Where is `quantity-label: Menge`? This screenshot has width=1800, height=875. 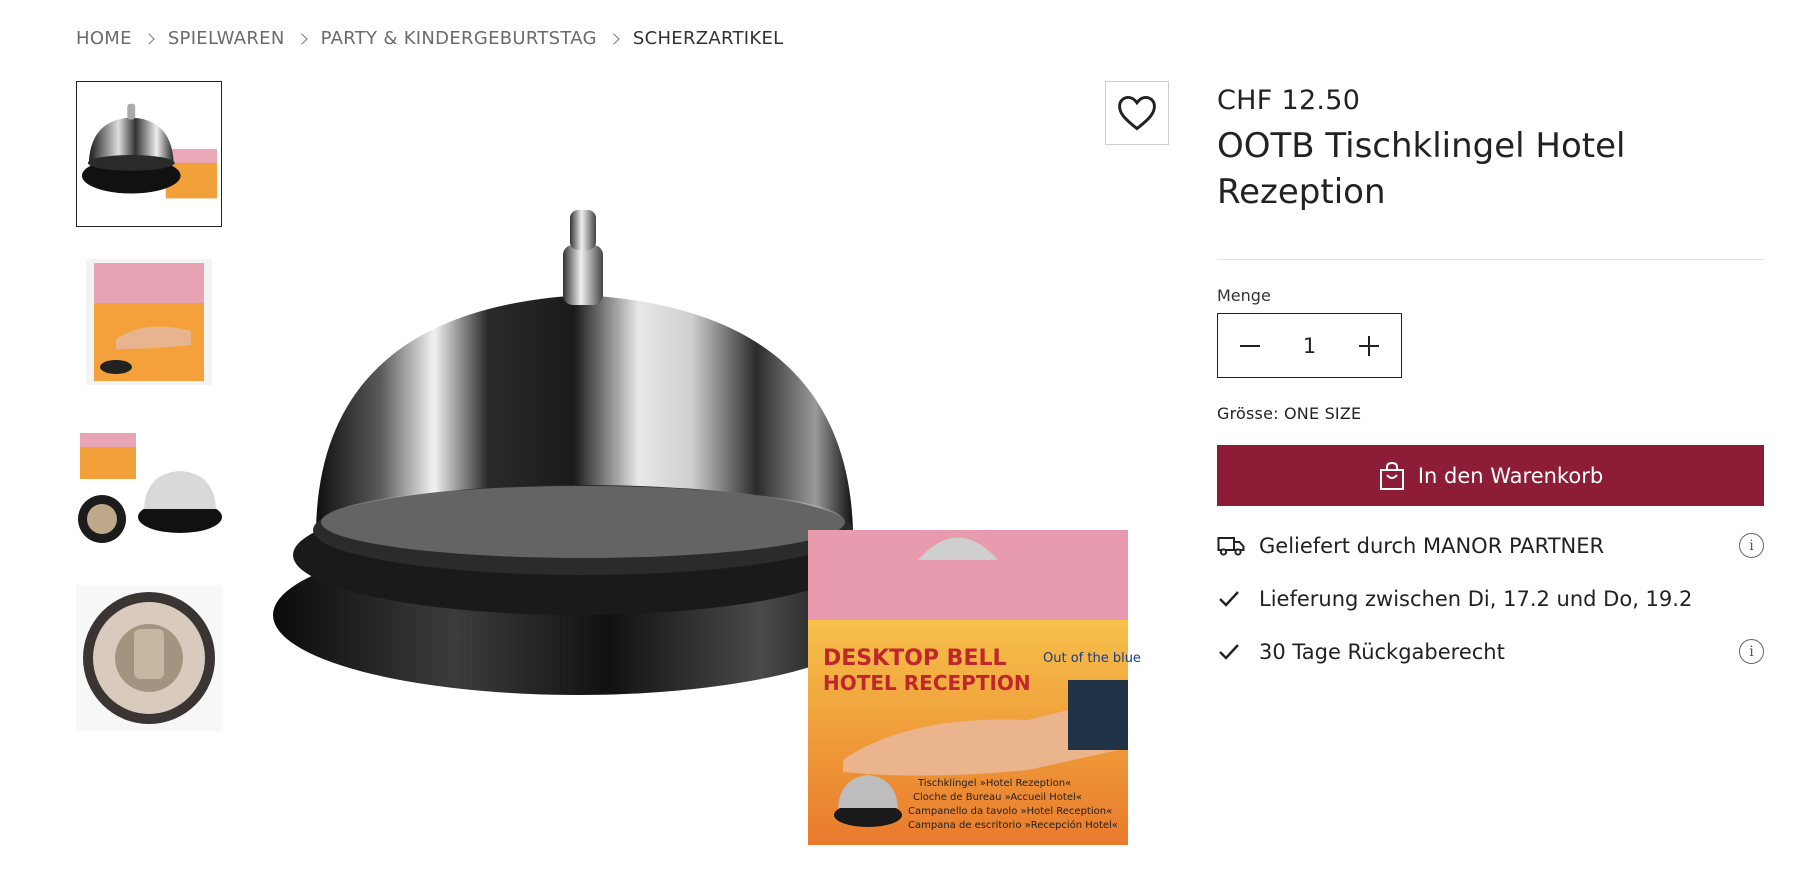 quantity-label: Menge is located at coordinates (1244, 295).